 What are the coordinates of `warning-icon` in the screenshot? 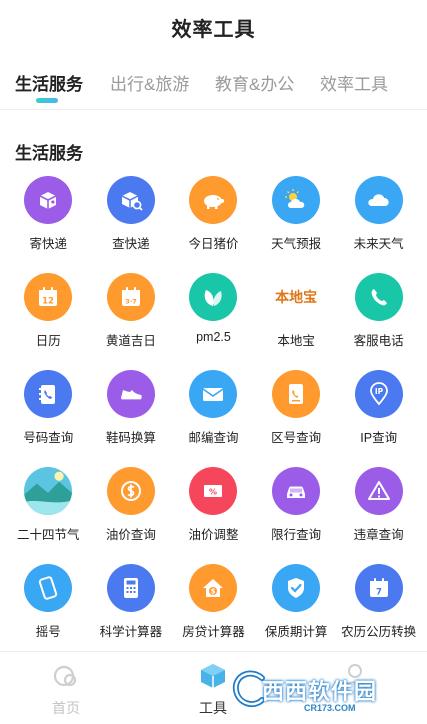 It's located at (378, 491).